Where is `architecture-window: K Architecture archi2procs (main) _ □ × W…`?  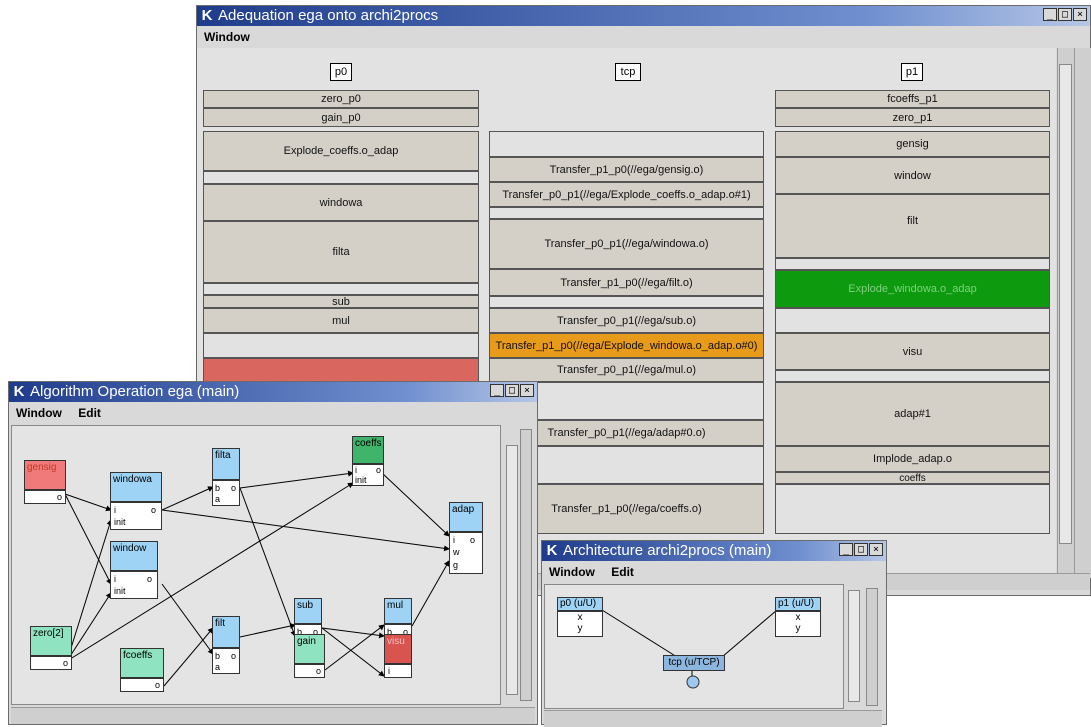 architecture-window: K Architecture archi2procs (main) _ □ × W… is located at coordinates (714, 633).